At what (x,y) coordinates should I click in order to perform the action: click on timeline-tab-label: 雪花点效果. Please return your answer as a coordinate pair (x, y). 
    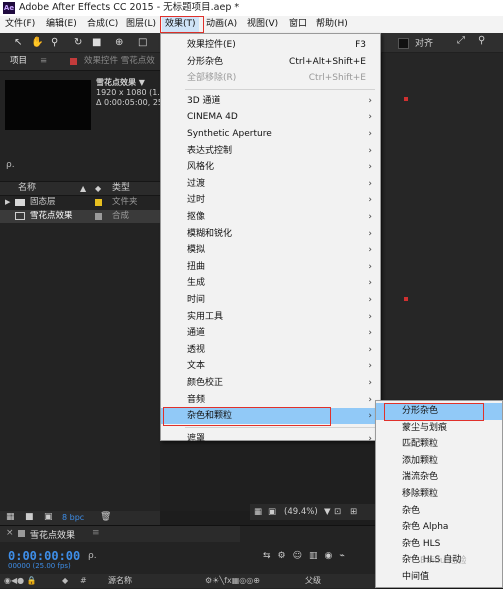
    Looking at the image, I should click on (52, 534).